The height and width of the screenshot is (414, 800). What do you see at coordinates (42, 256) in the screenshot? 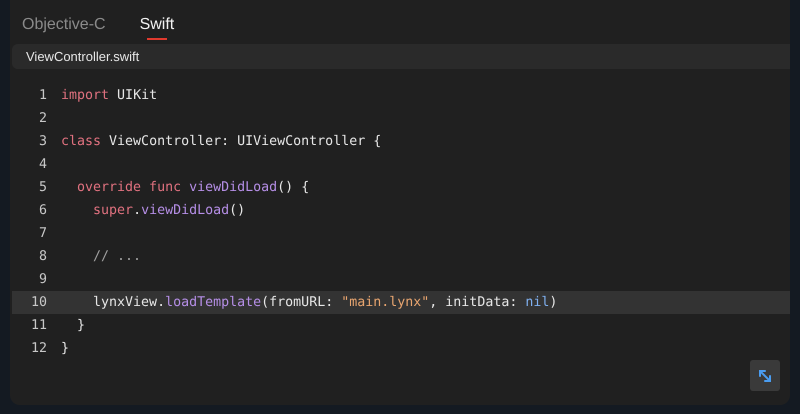
I see `line-number: 8` at bounding box center [42, 256].